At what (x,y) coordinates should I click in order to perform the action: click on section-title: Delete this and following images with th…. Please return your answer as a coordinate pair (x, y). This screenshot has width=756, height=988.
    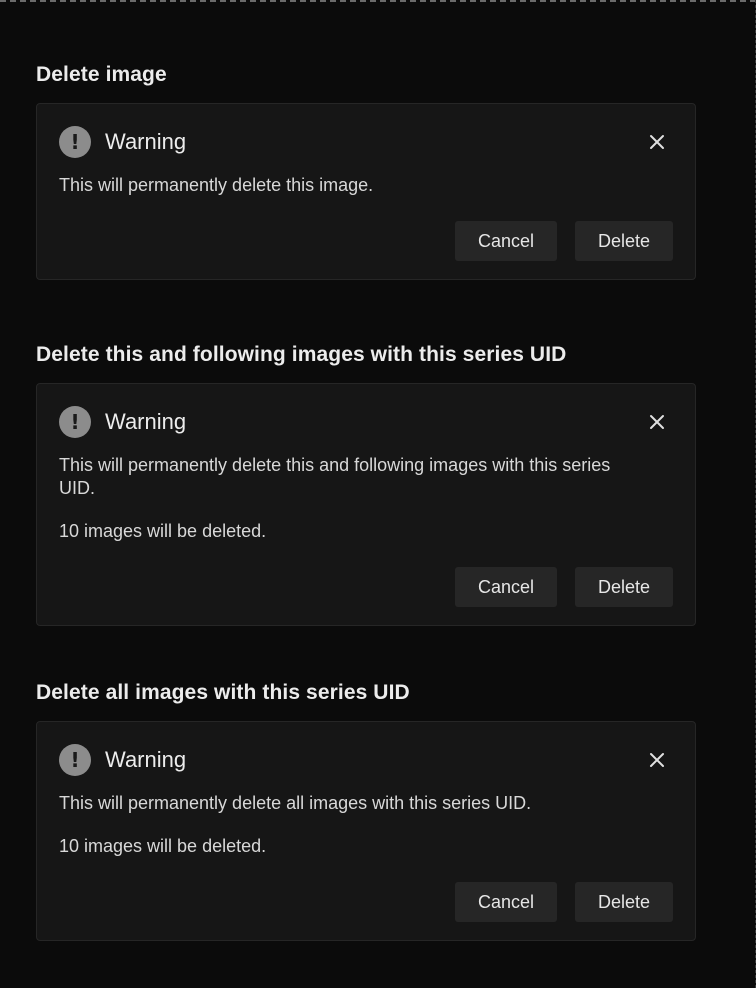
    Looking at the image, I should click on (301, 354).